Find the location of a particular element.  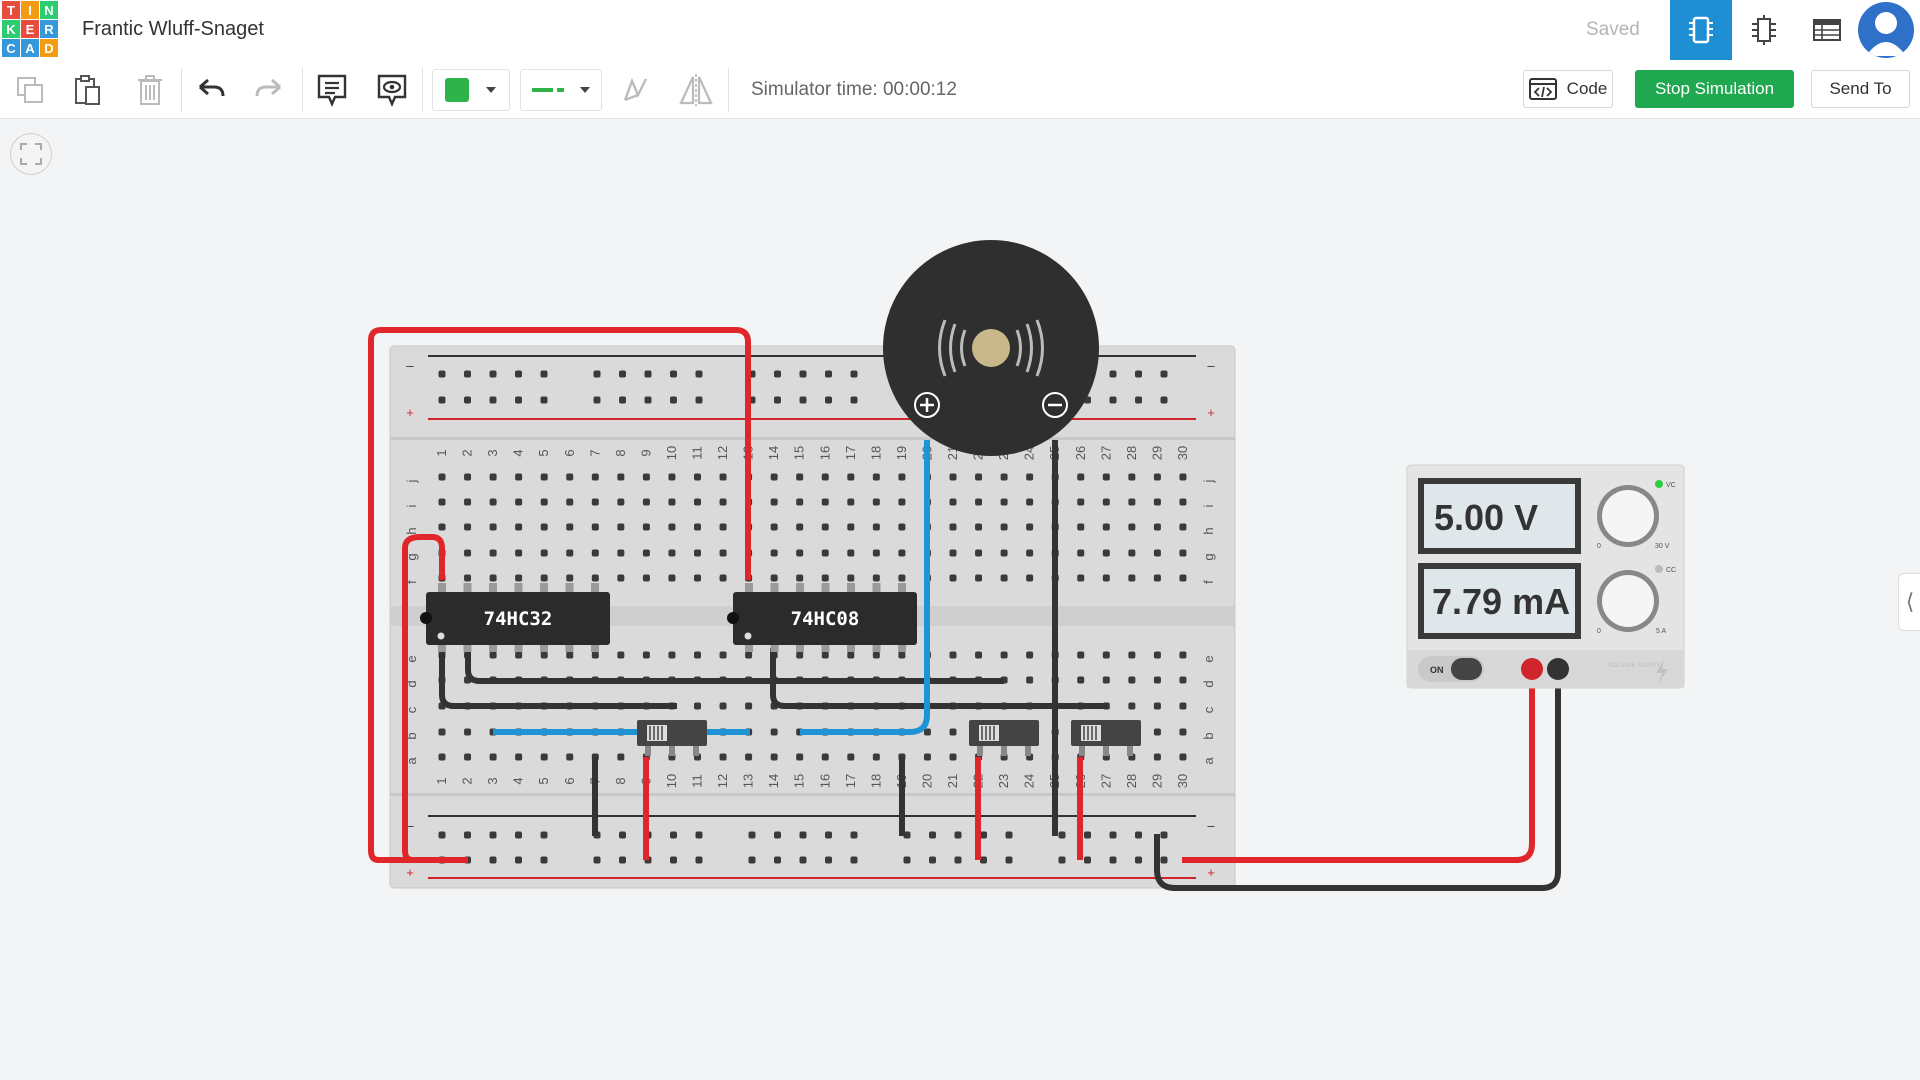

send-to-button: Send To is located at coordinates (1860, 89).